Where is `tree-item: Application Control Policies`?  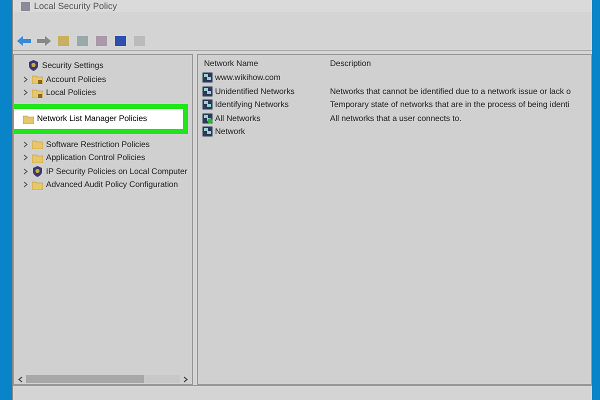
tree-item: Application Control Policies is located at coordinates (96, 157).